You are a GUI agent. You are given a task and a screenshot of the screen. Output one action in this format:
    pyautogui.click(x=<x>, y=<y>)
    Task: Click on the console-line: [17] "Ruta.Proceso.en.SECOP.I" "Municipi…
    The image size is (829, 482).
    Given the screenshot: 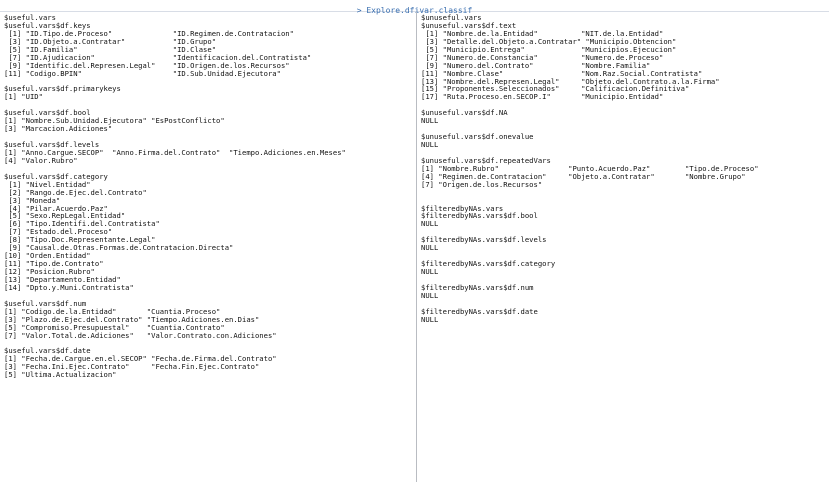 What is the action you would take?
    pyautogui.click(x=542, y=97)
    